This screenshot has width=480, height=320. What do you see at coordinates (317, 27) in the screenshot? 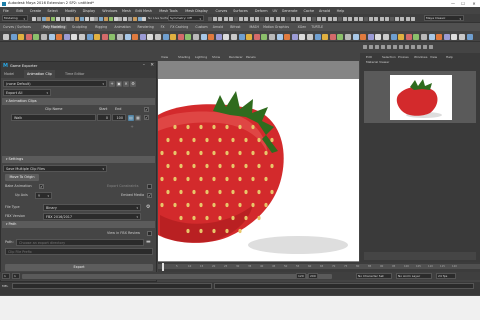
I see `shelf-tab-turtle: TURTLE` at bounding box center [317, 27].